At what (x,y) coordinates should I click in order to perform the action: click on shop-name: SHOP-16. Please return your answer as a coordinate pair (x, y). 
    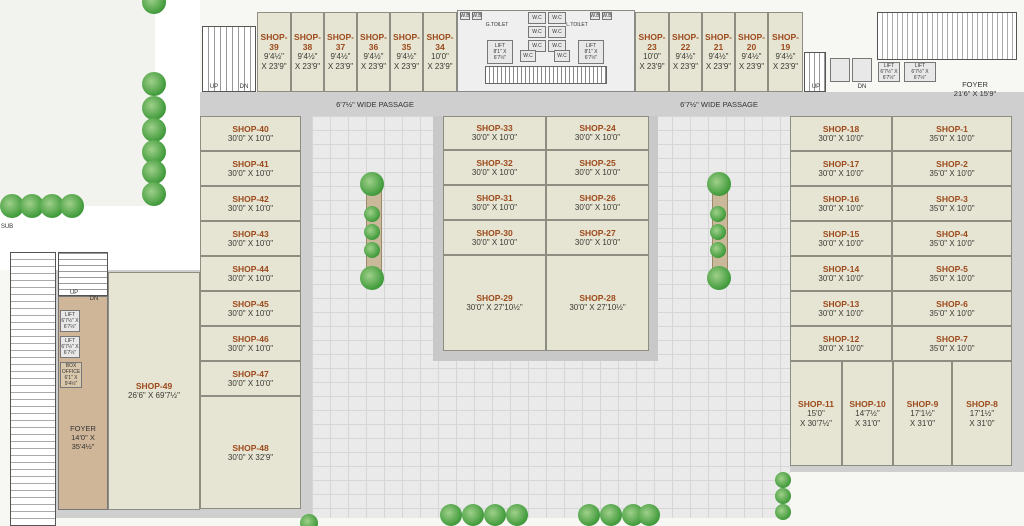
    Looking at the image, I should click on (841, 198).